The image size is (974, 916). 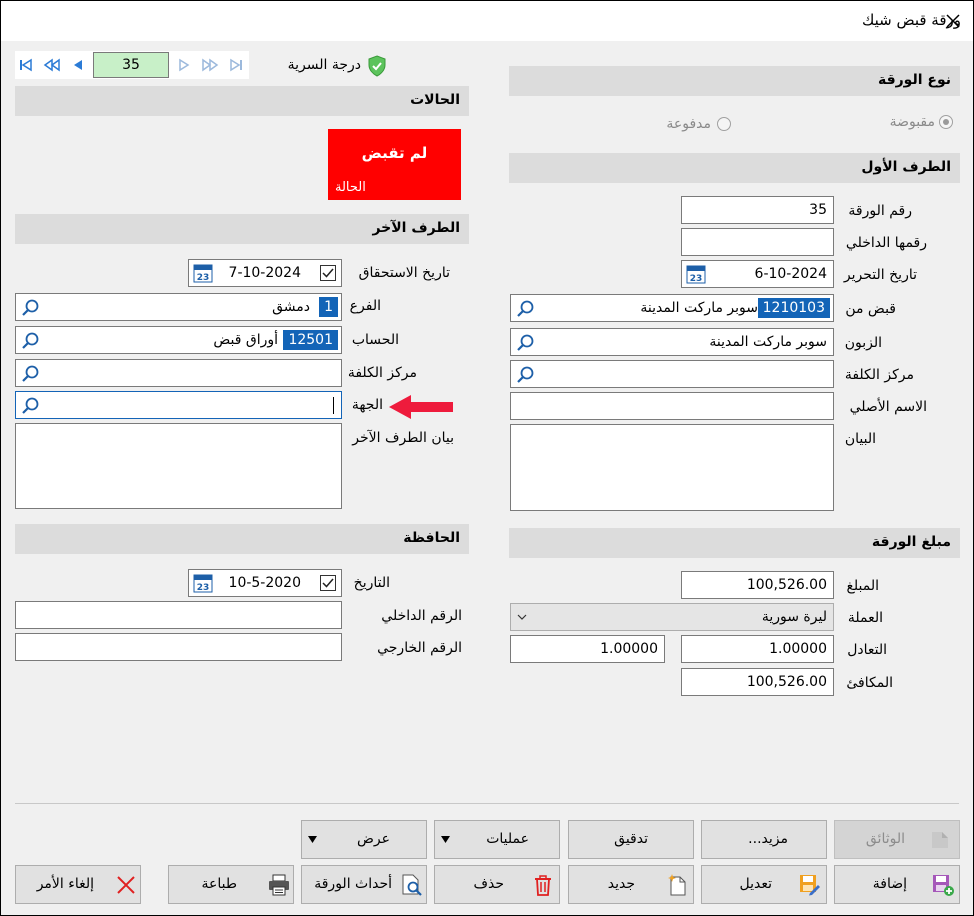 What do you see at coordinates (672, 342) in the screenshot?
I see `customer-field: سوبر ماركت المدينة` at bounding box center [672, 342].